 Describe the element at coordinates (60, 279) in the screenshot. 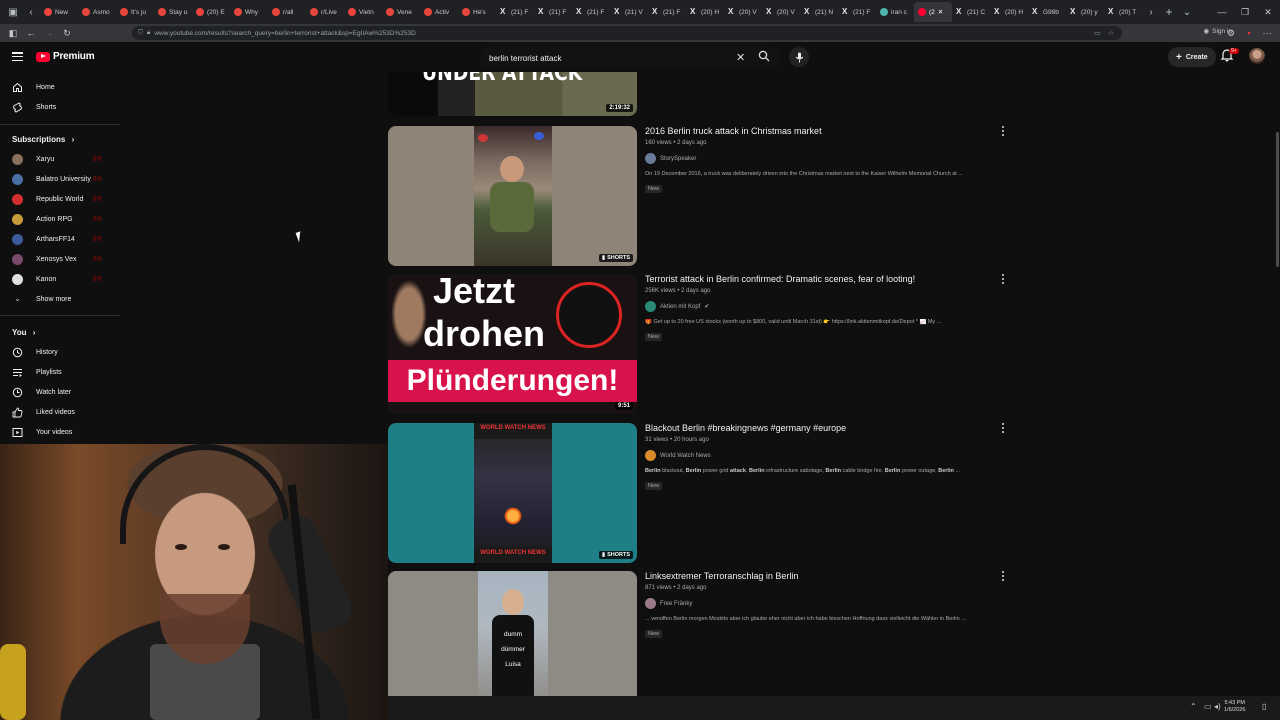

I see `subscription-item: Kanon ((•))` at that location.